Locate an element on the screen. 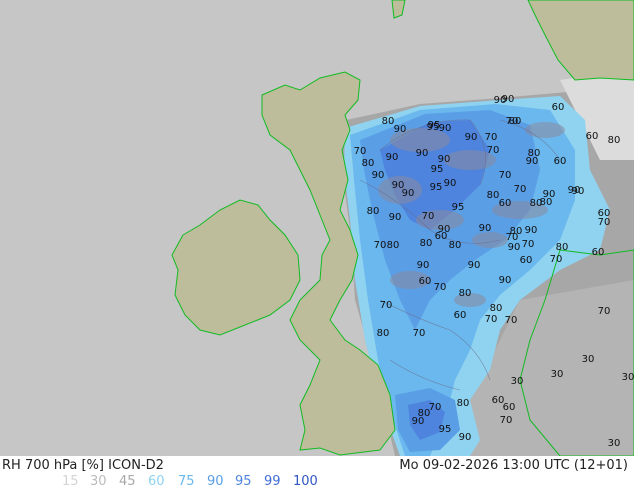 This screenshot has height=490, width=634. map-title: RH 700 hPa [%] ICON-D2 is located at coordinates (83, 465).